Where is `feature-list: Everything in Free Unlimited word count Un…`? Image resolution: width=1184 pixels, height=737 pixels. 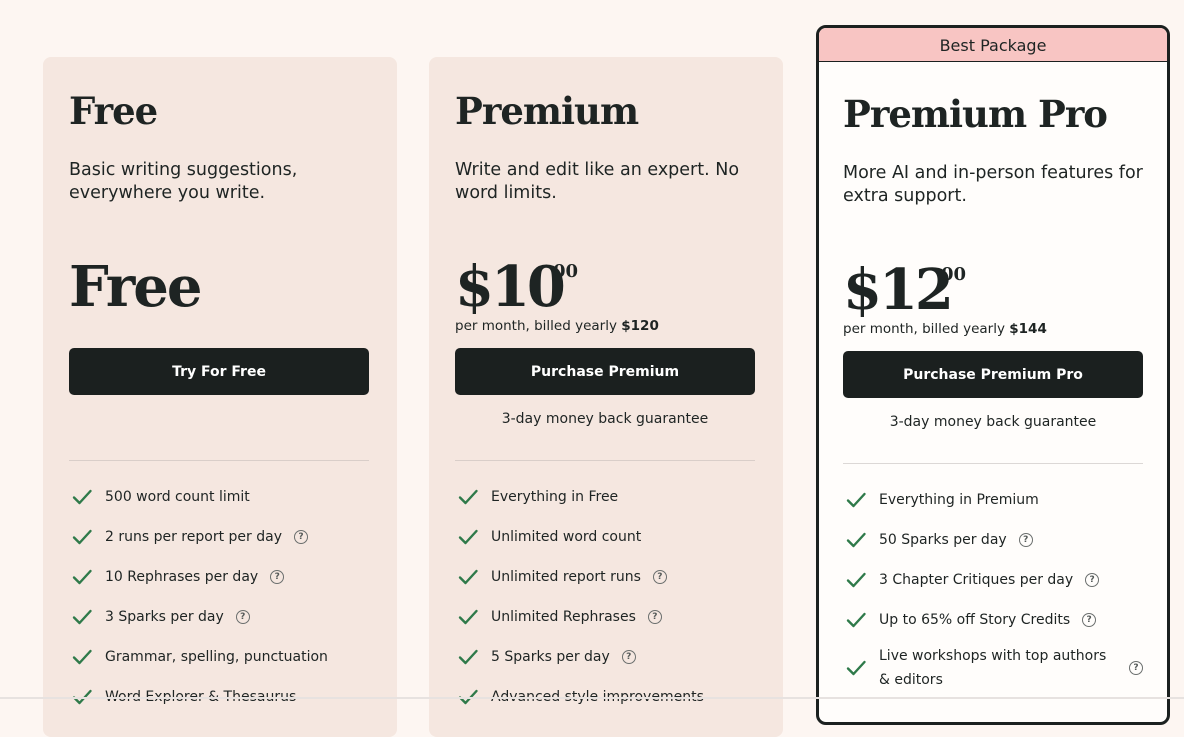
feature-list: Everything in Free Unlimited word count Un… is located at coordinates (605, 597).